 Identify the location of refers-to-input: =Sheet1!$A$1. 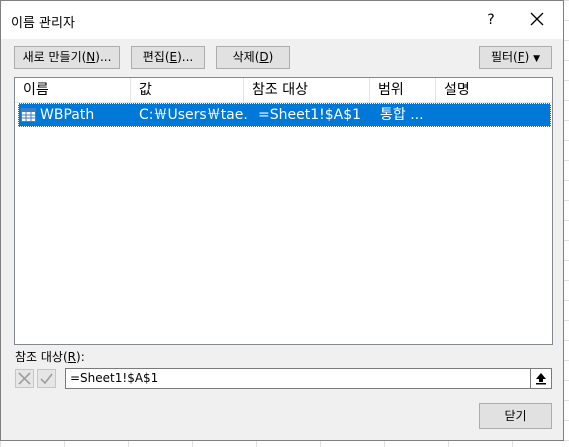
(298, 378).